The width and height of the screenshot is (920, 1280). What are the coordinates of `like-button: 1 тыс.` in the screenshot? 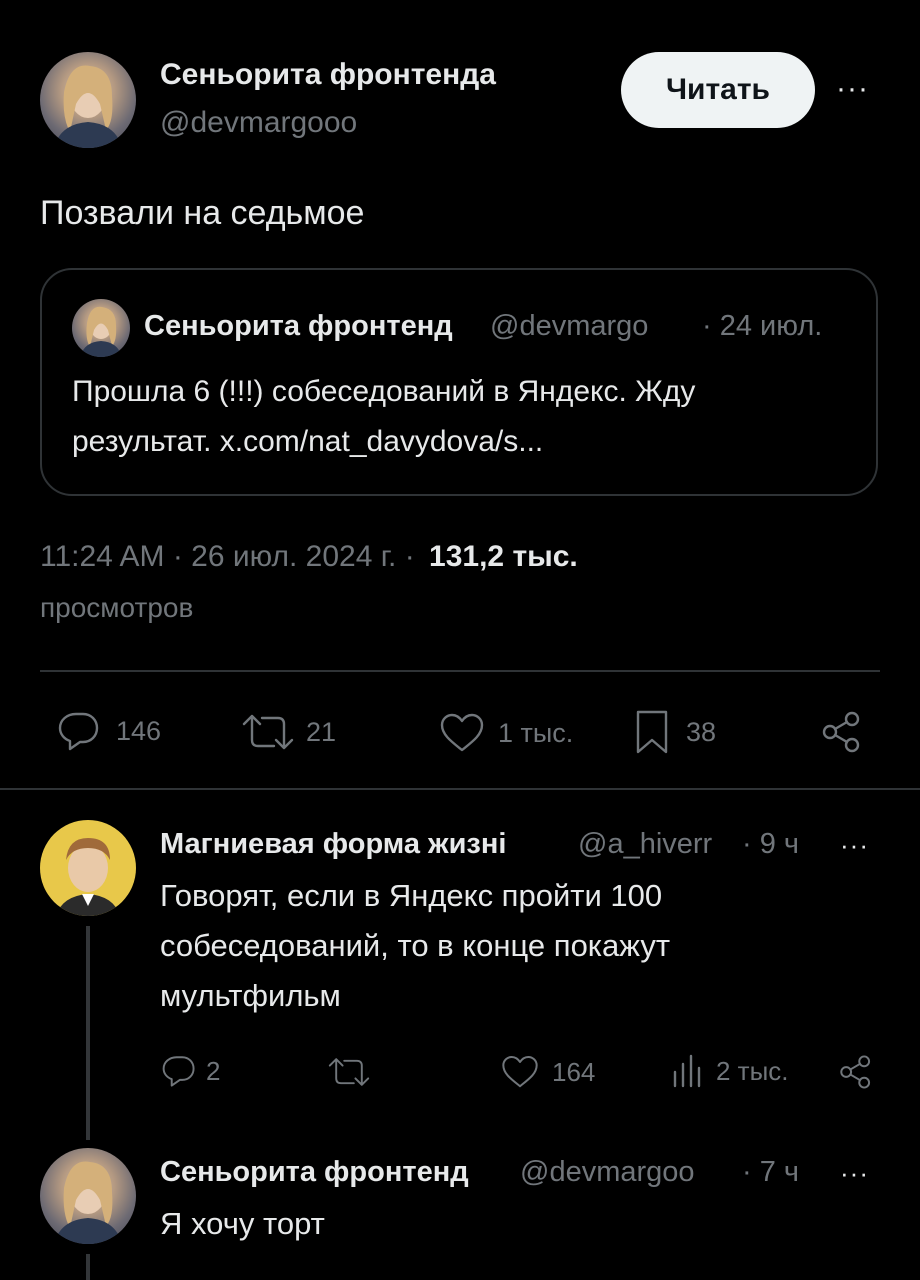 It's located at (505, 733).